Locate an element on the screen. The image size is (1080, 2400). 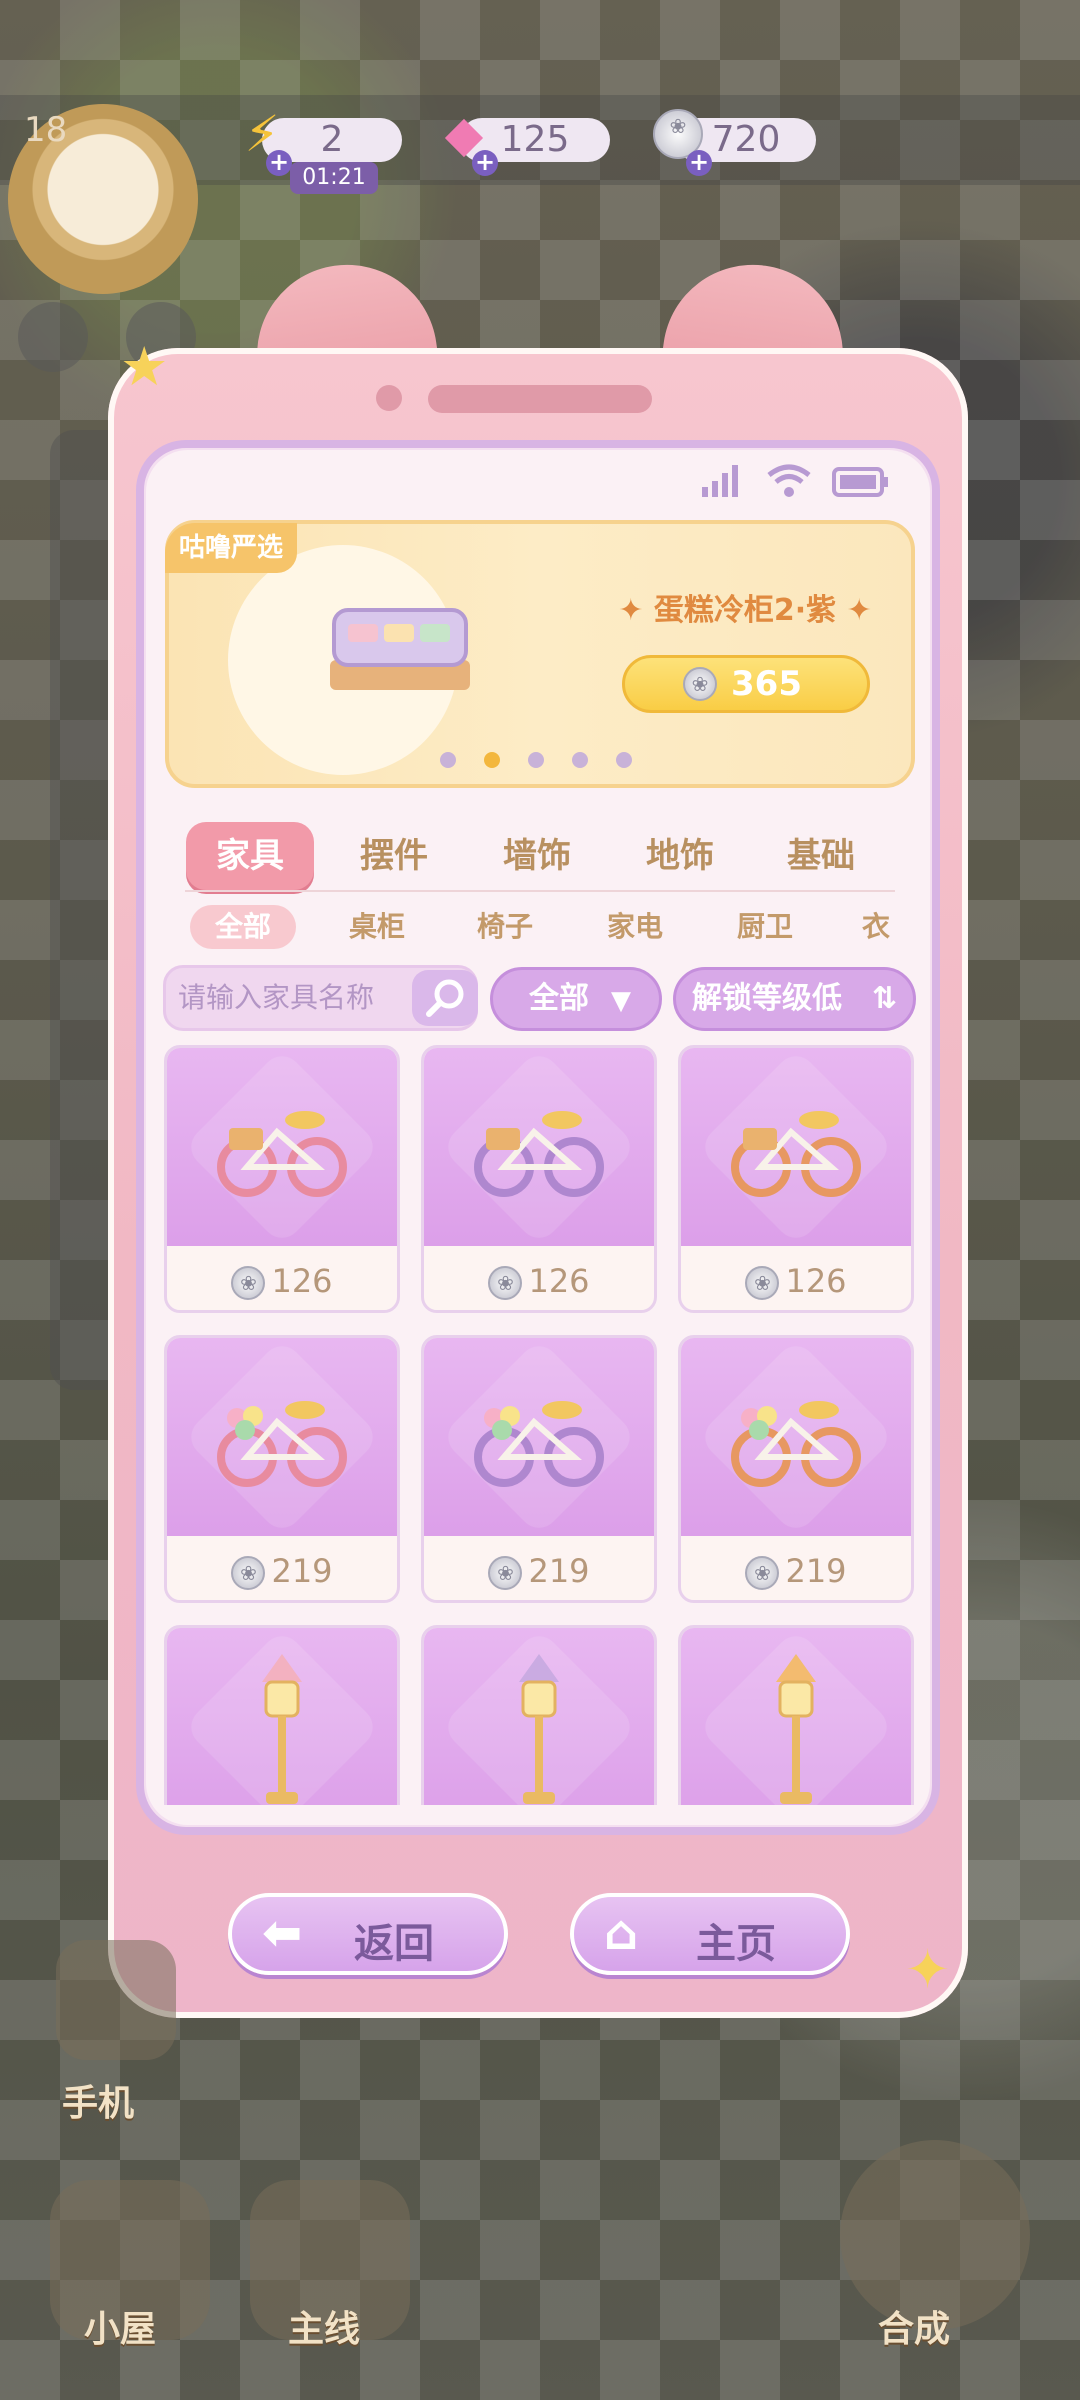
featured-price: 365 is located at coordinates (766, 684).